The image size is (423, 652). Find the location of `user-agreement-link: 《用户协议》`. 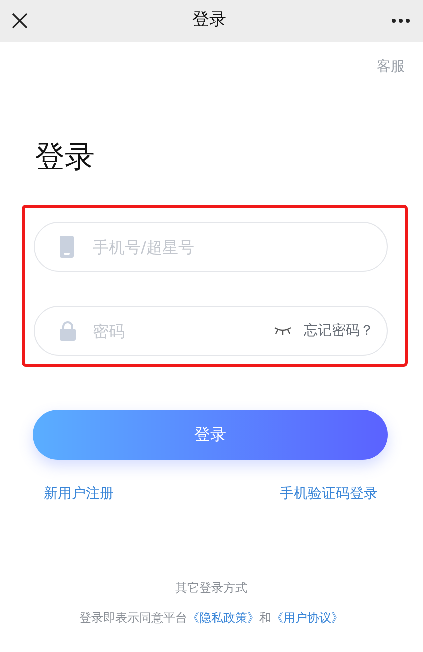

user-agreement-link: 《用户协议》 is located at coordinates (308, 618).